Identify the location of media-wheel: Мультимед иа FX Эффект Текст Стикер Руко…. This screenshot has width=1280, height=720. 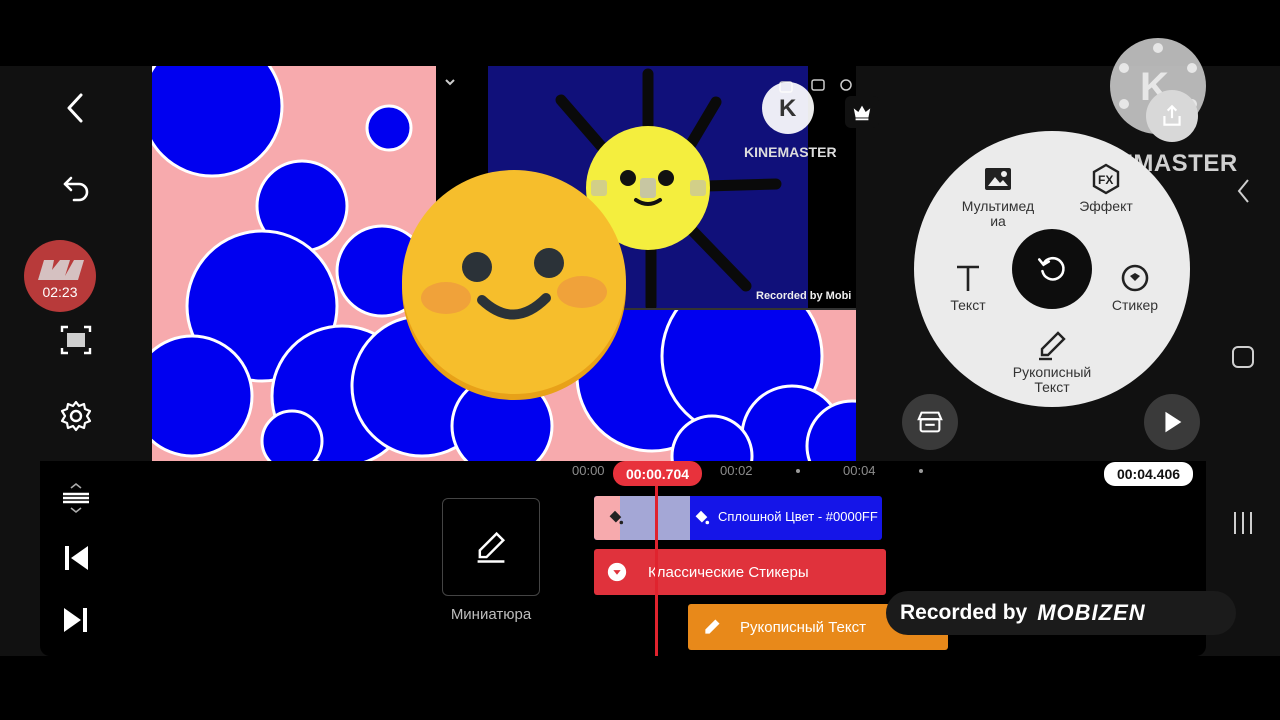
(1052, 269).